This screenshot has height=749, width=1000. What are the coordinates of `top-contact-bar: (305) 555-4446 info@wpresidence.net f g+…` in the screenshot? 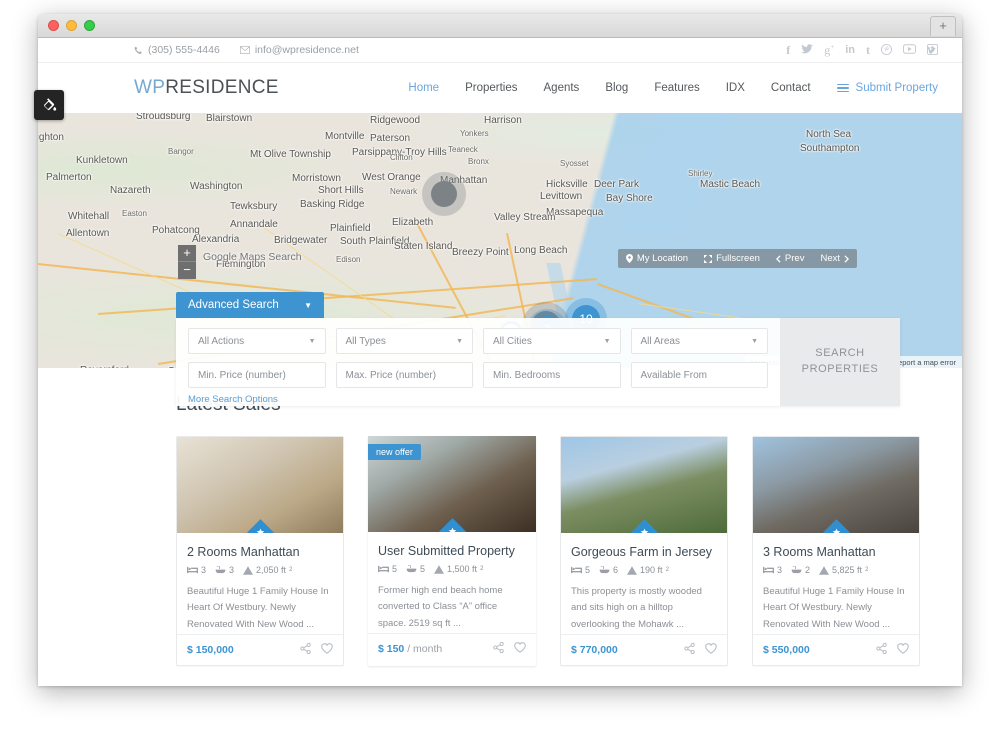 It's located at (500, 50).